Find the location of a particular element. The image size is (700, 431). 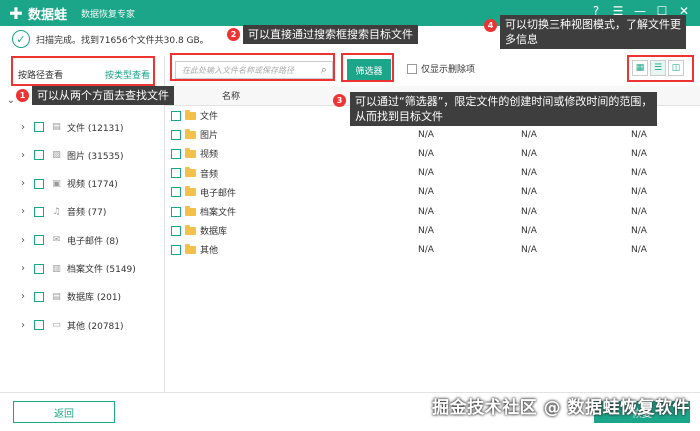

search-input: 在此处输入文件名称或保存路径 ⌕ is located at coordinates (254, 70).